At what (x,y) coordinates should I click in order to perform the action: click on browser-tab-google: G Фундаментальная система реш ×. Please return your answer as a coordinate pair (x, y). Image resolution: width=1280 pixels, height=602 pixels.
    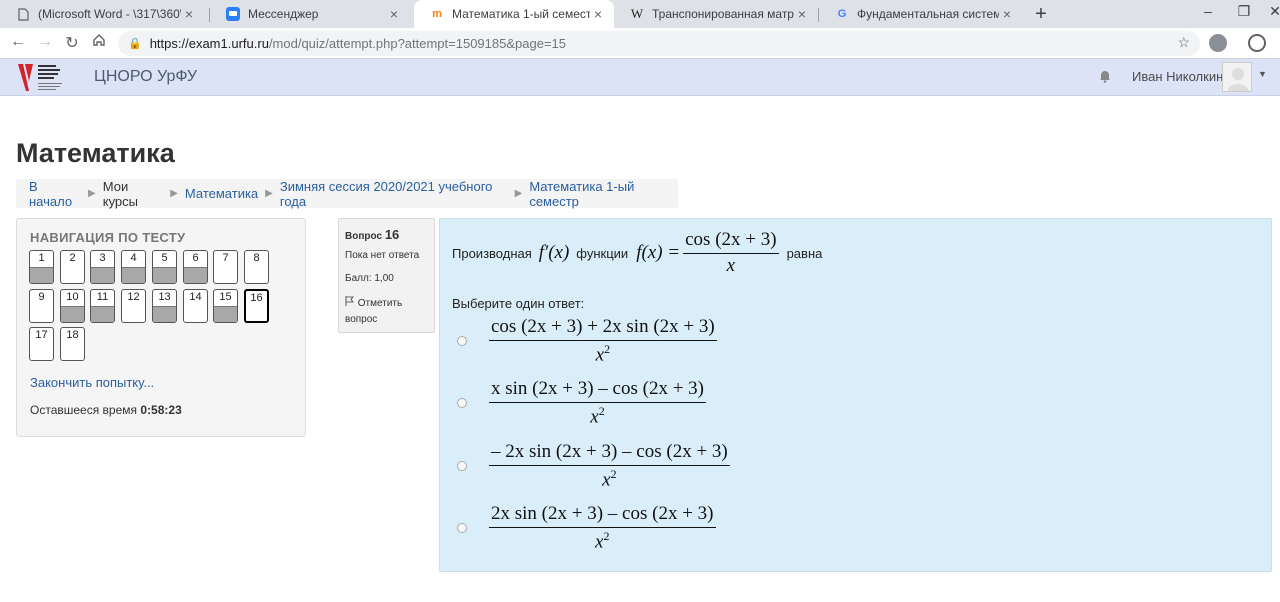
    Looking at the image, I should click on (921, 14).